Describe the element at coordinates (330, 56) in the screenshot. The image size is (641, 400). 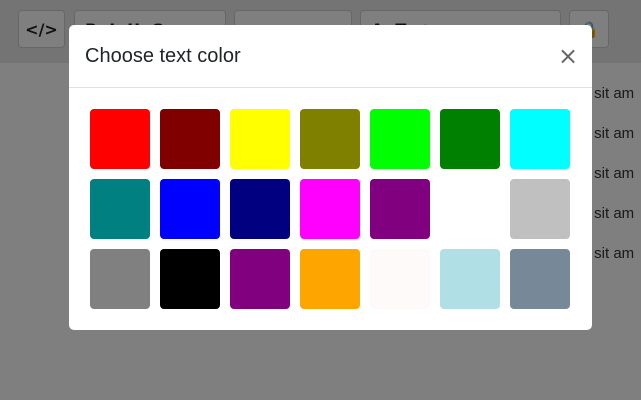
I see `modal-header: Choose text color ×` at that location.